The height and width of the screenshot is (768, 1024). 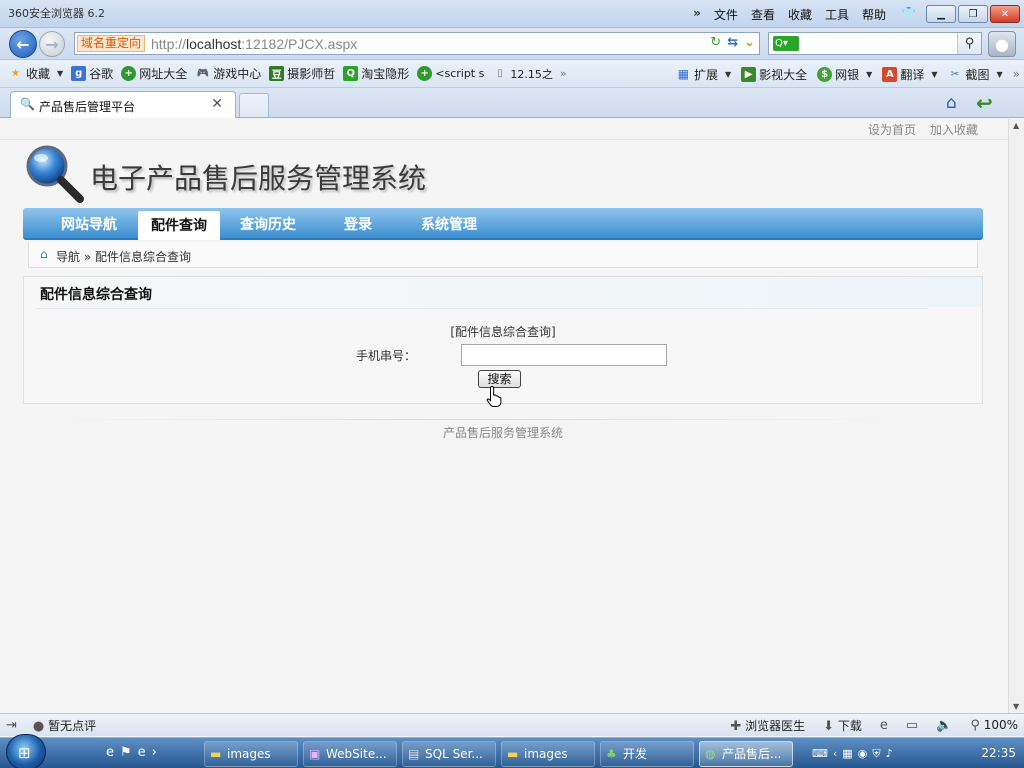 I want to click on speaker-icon: 🔈, so click(x=944, y=725).